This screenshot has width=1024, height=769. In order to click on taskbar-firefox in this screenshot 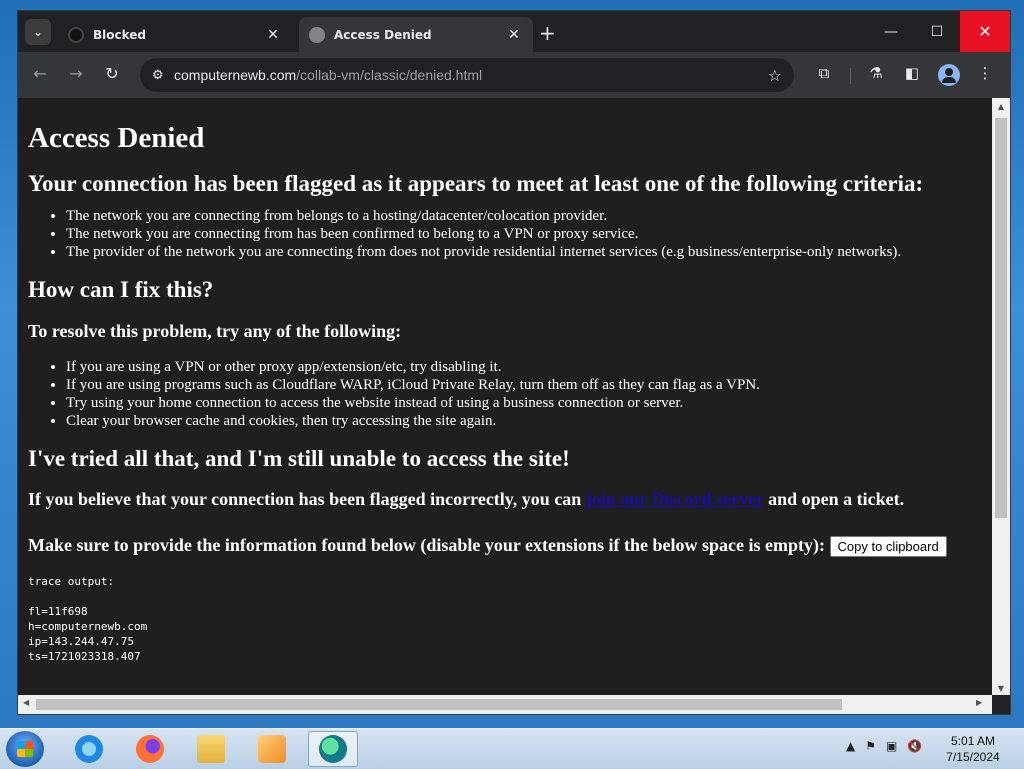, I will do `click(150, 749)`.